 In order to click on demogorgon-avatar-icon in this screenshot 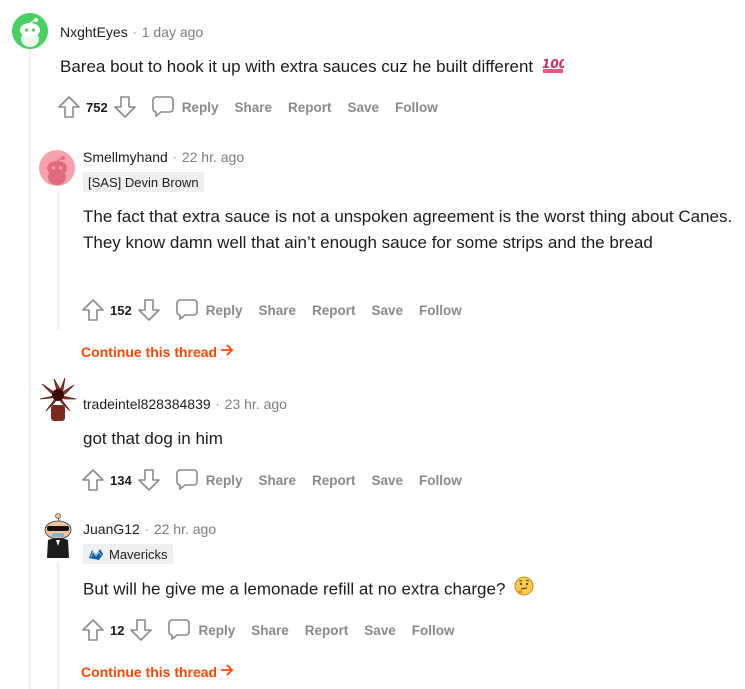, I will do `click(58, 399)`.